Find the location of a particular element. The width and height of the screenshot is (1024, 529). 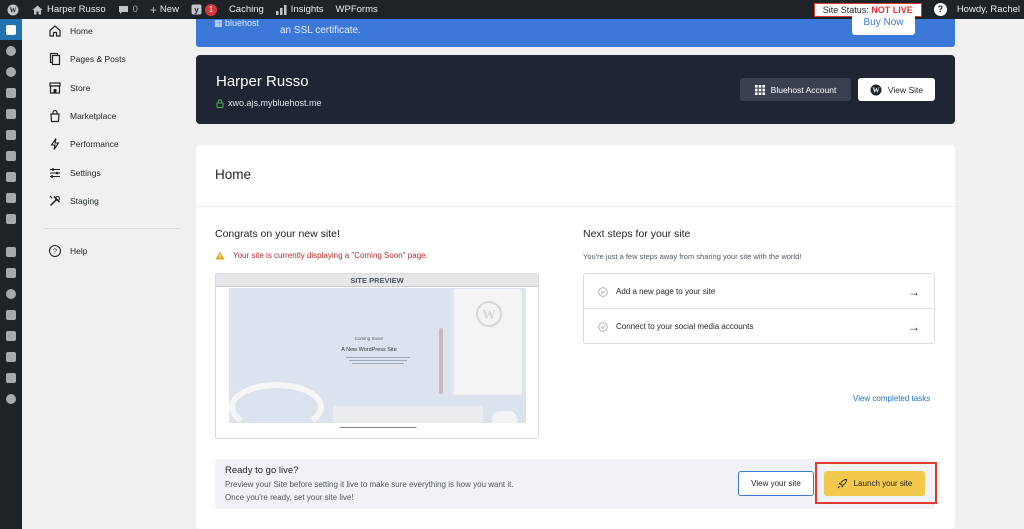

menu-media-icon is located at coordinates (11, 113).